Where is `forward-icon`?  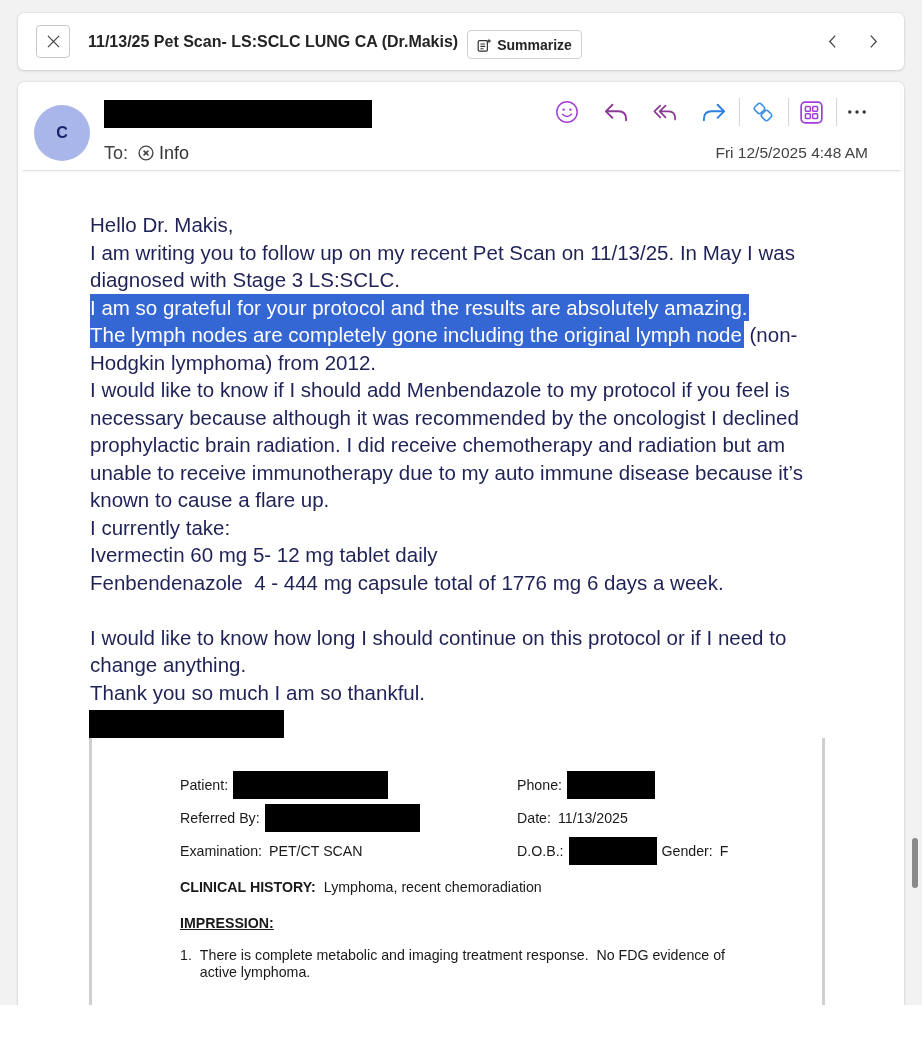
forward-icon is located at coordinates (714, 112).